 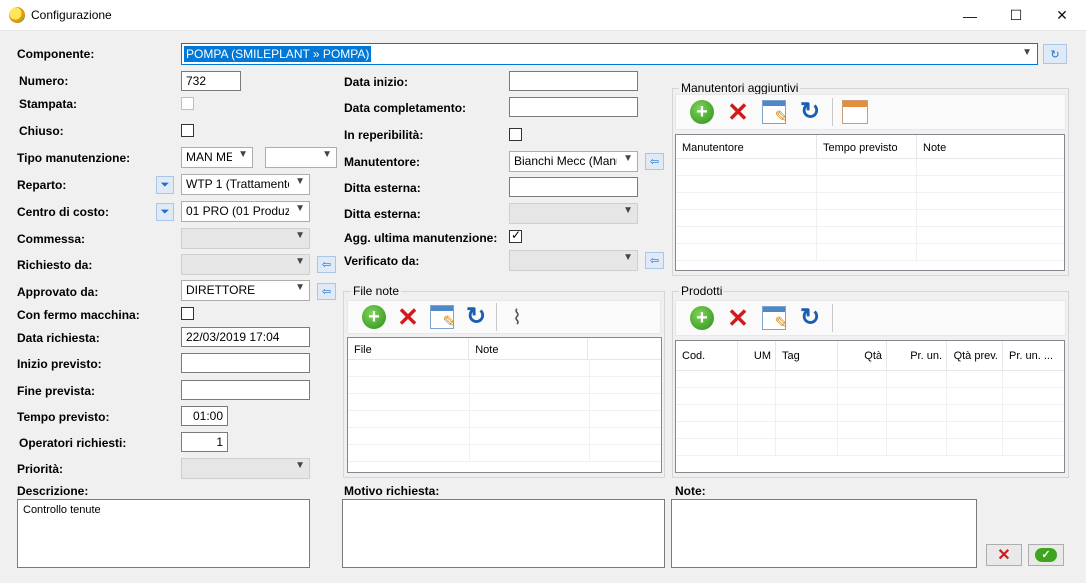 I want to click on prodotti-refresh-button: ↻, so click(x=810, y=318).